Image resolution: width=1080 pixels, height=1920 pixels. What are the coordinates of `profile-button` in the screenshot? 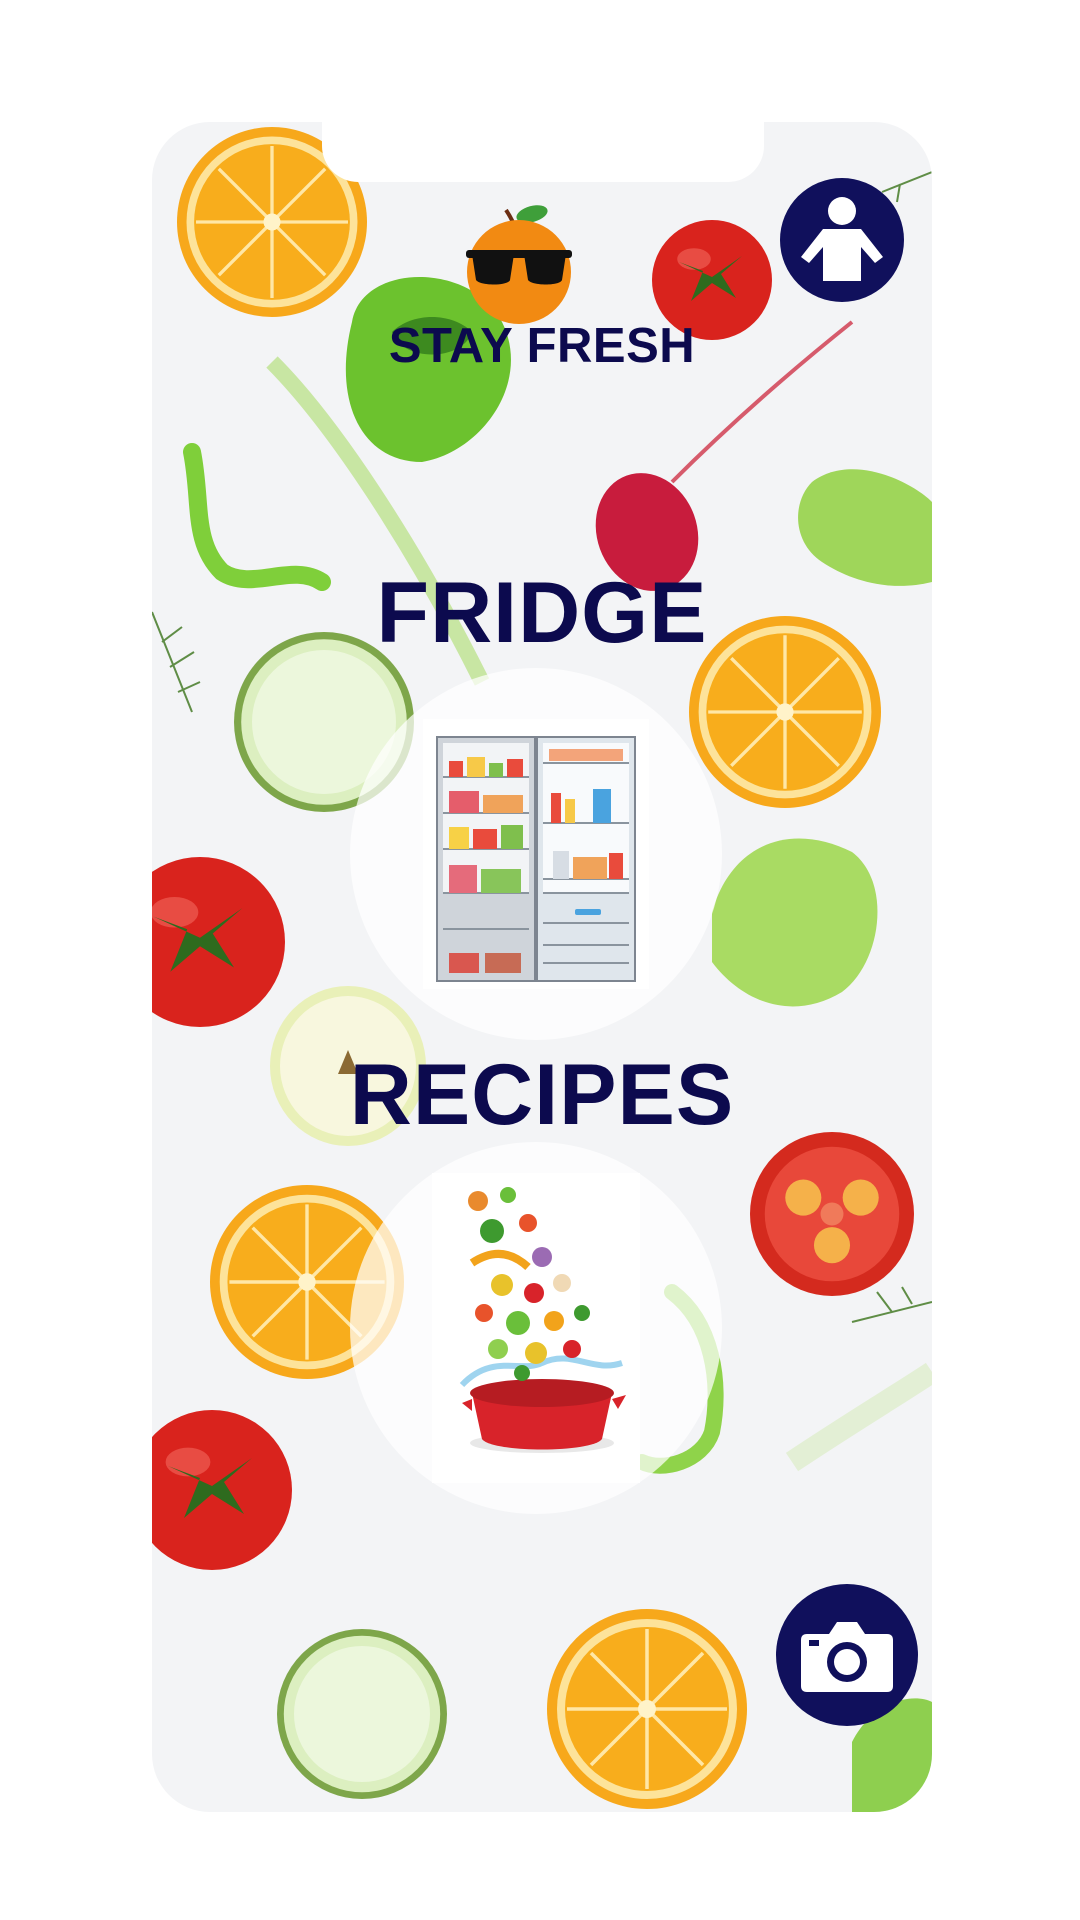 It's located at (842, 240).